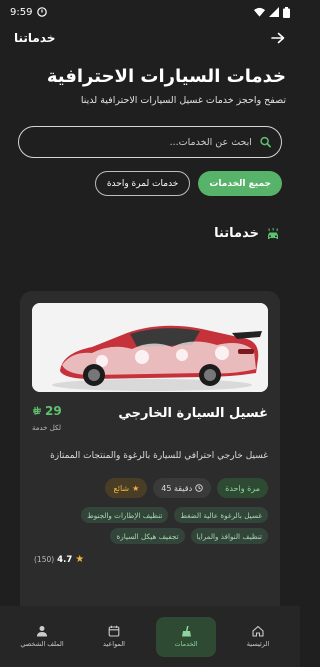 This screenshot has width=320, height=667. I want to click on price-unit: لكل خدمة, so click(47, 428).